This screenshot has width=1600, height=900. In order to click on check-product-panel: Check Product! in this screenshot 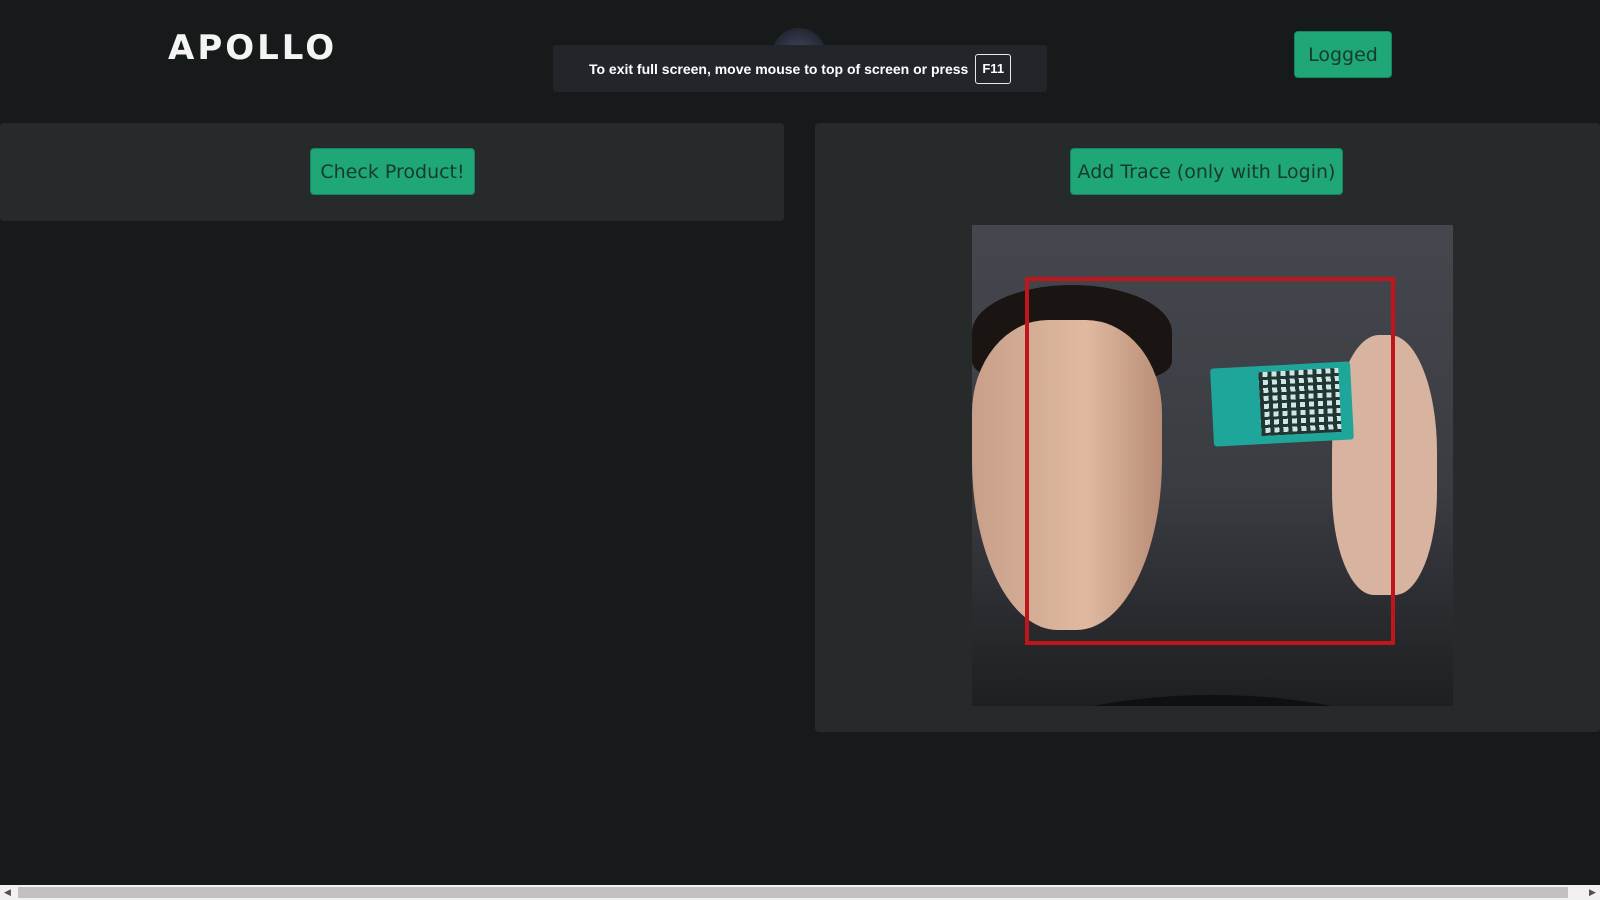, I will do `click(392, 172)`.